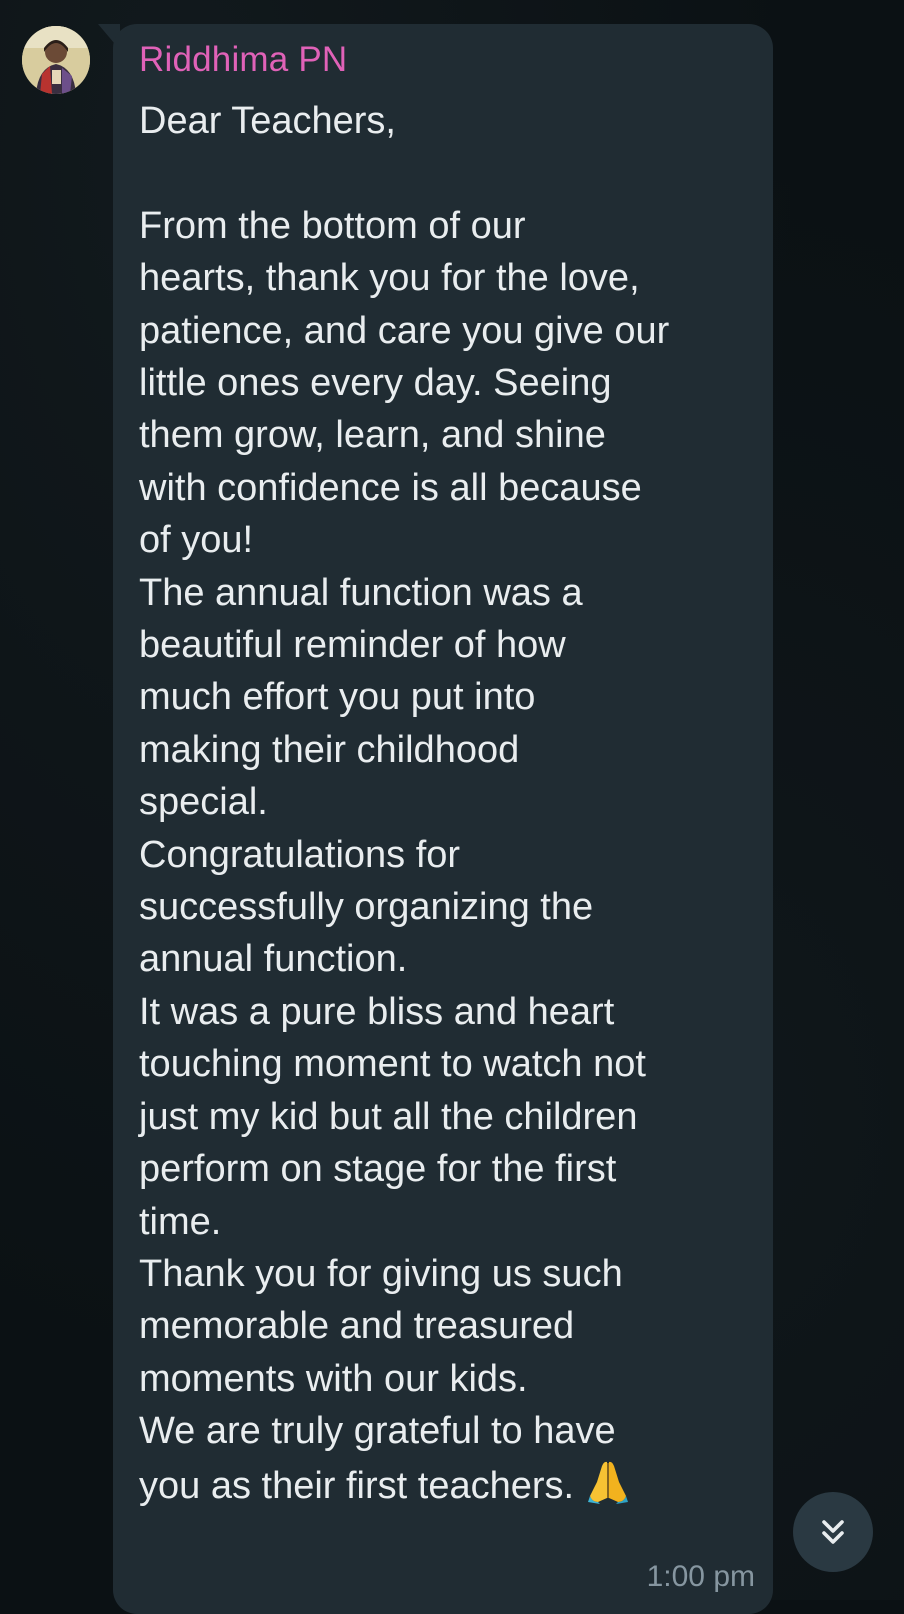 This screenshot has width=904, height=1614. I want to click on message-line: time., so click(180, 1221).